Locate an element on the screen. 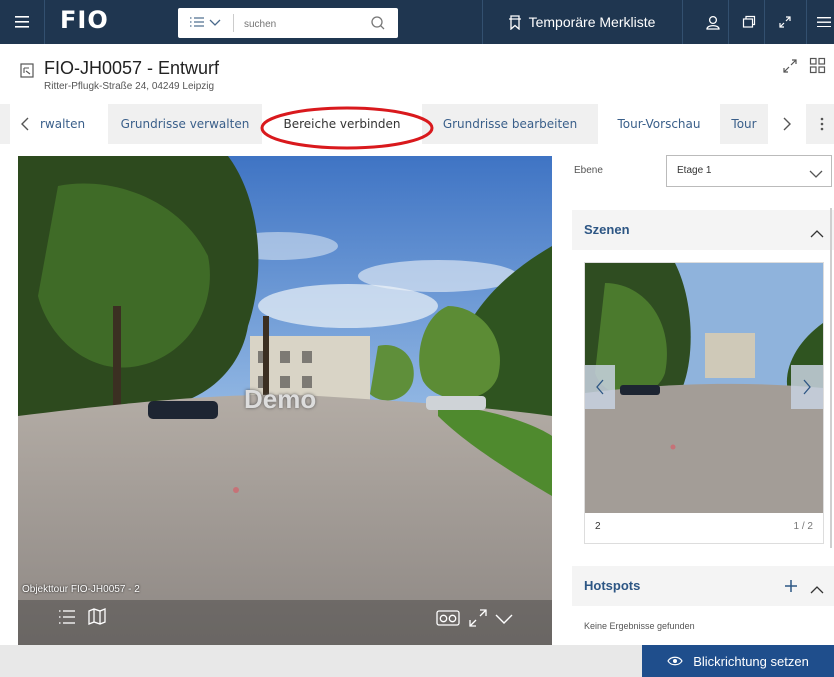 This screenshot has height=677, width=834. scene-next-button is located at coordinates (807, 387).